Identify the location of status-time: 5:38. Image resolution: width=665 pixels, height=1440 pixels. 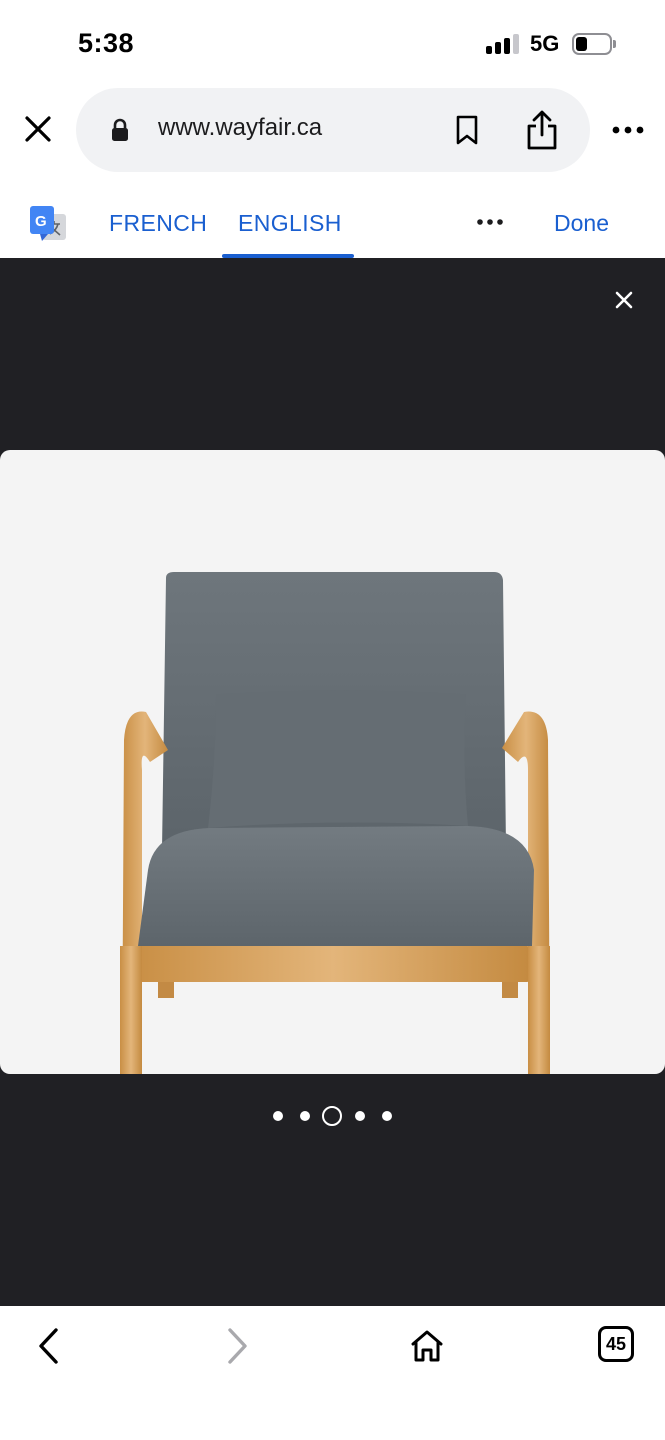
(106, 43).